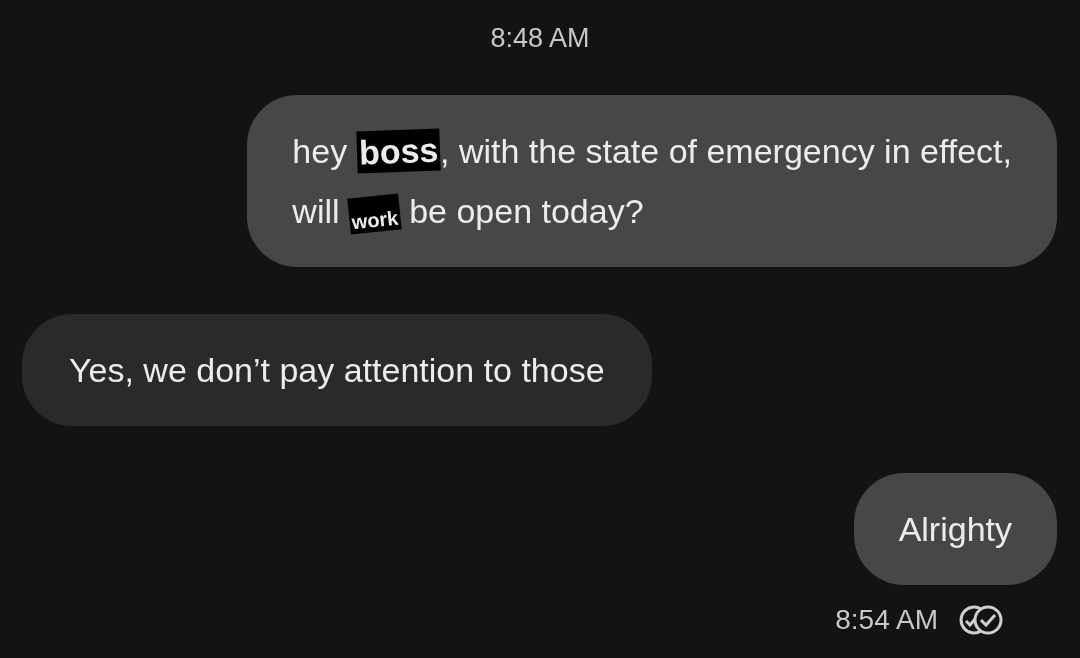 The image size is (1080, 658). What do you see at coordinates (398, 150) in the screenshot?
I see `redaction-label: boss` at bounding box center [398, 150].